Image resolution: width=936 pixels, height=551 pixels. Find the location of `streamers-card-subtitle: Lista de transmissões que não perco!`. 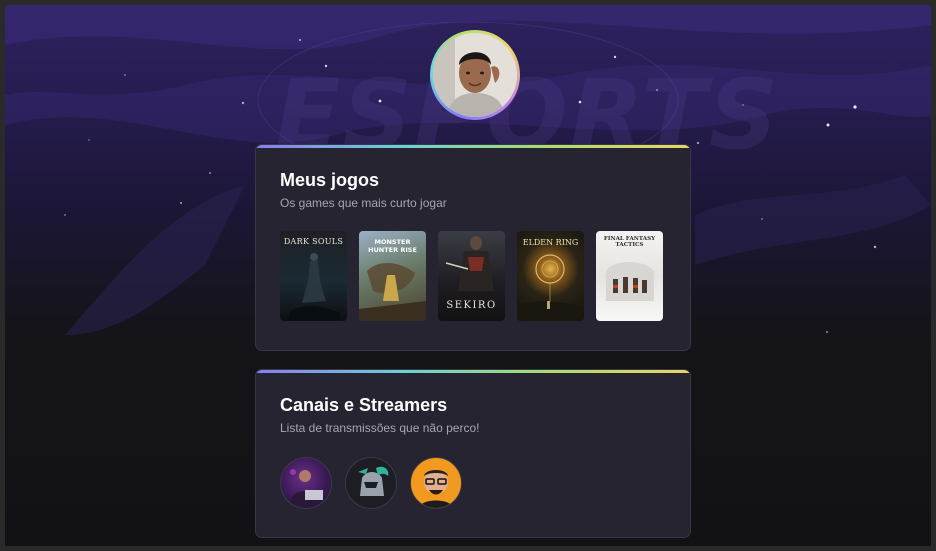

streamers-card-subtitle: Lista de transmissões que não perco! is located at coordinates (380, 428).